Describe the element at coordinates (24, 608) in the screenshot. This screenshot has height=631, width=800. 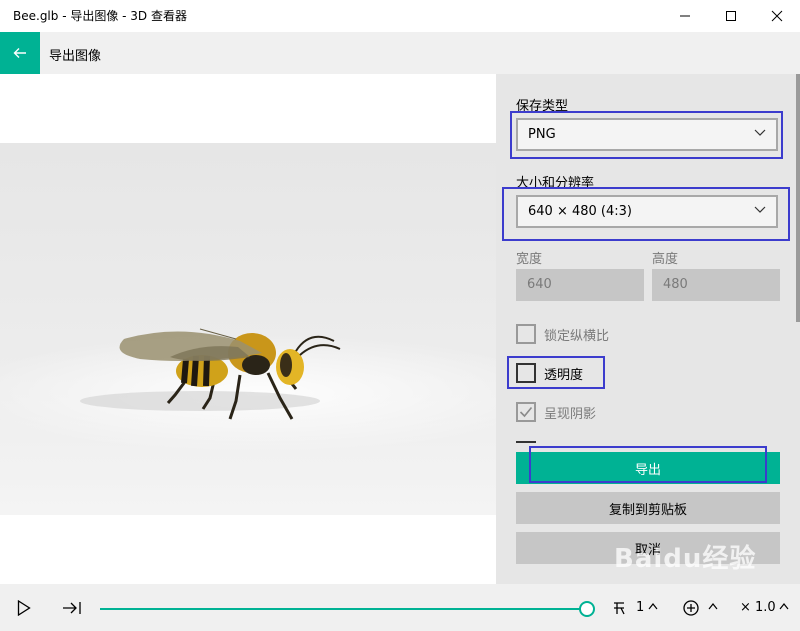
I see `play-icon` at that location.